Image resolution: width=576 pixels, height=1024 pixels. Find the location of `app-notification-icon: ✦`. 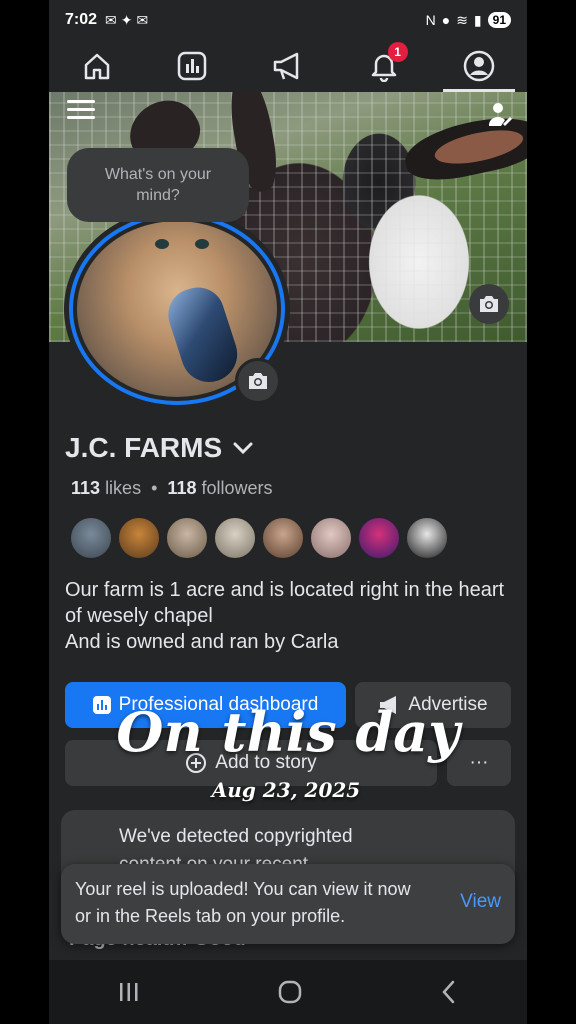

app-notification-icon: ✦ is located at coordinates (126, 19).